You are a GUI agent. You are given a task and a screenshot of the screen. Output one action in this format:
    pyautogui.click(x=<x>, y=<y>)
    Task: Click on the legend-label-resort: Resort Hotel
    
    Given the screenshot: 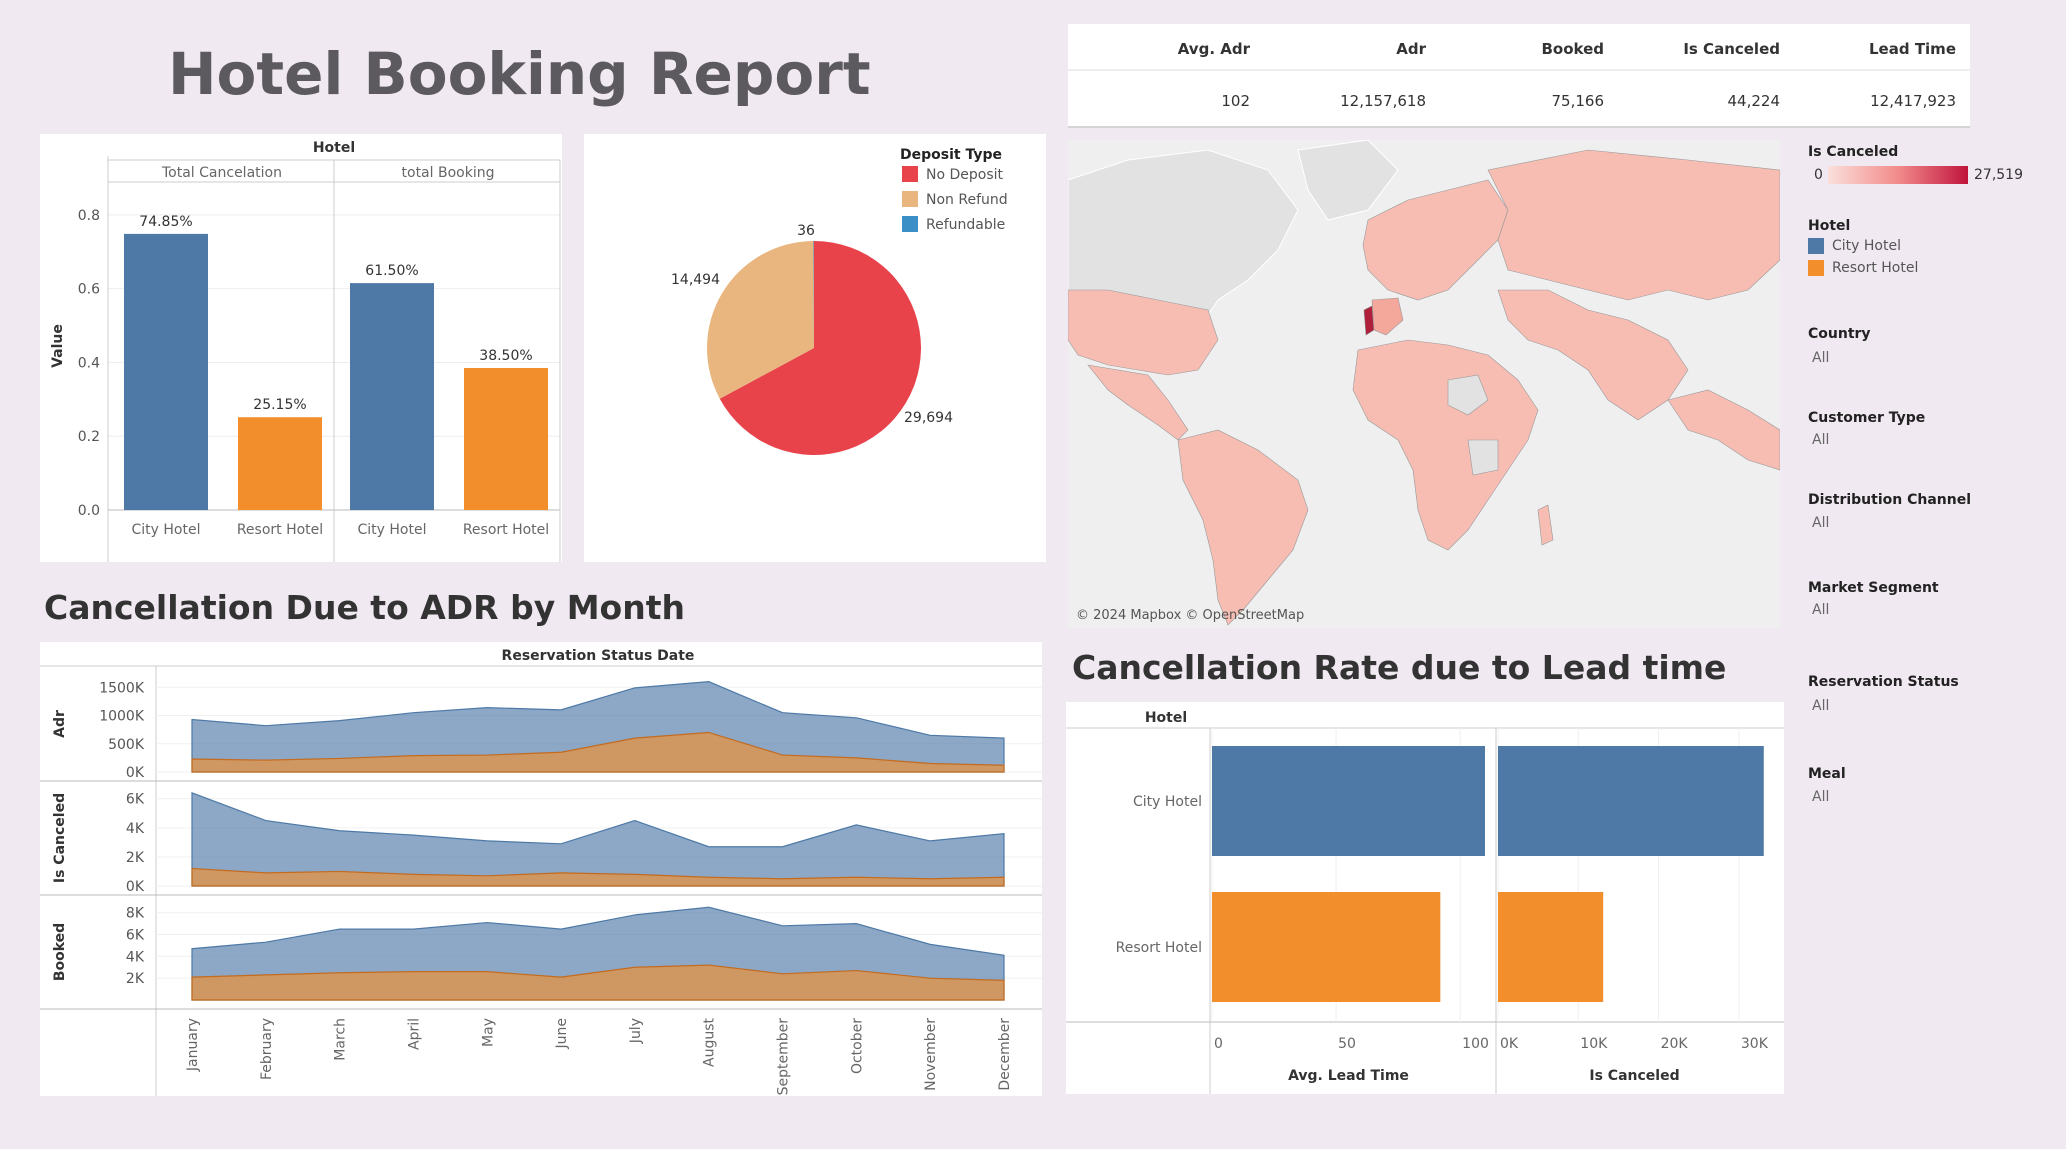 What is the action you would take?
    pyautogui.click(x=1875, y=268)
    